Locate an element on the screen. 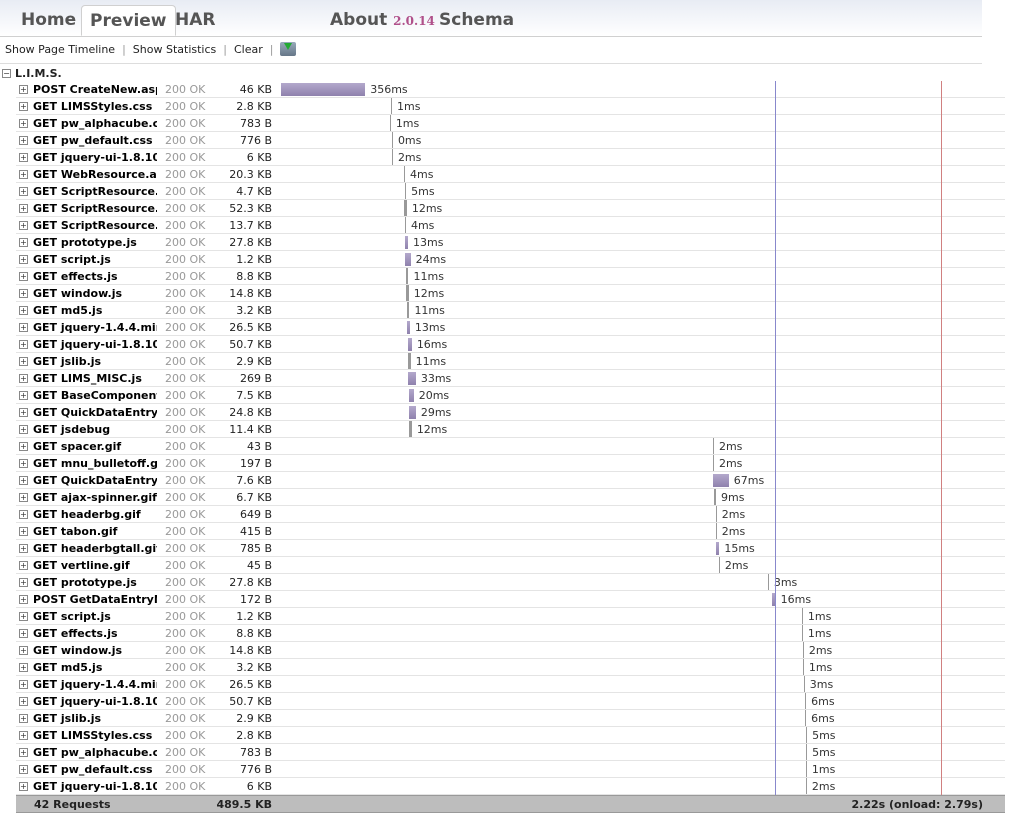 The height and width of the screenshot is (823, 1010). request-row: + GET jslib.js 200 OK 2.9 KB 6ms is located at coordinates (510, 718).